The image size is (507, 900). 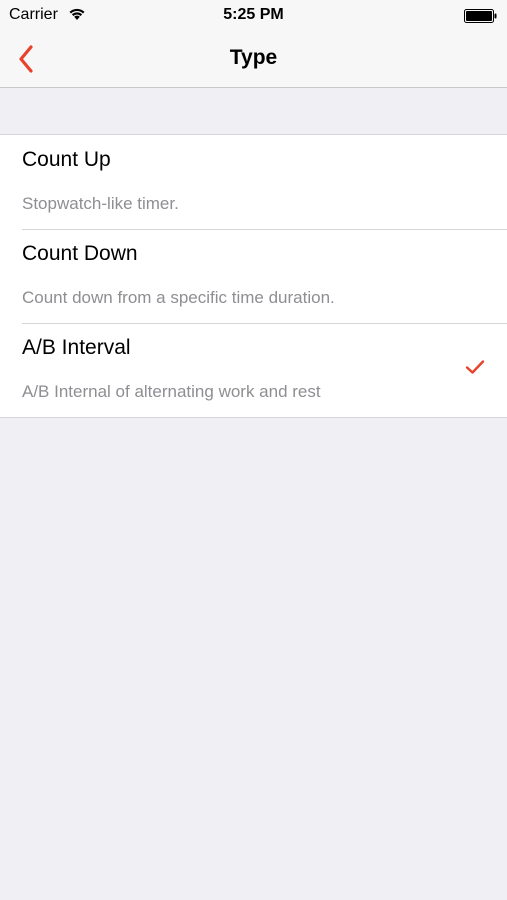 What do you see at coordinates (100, 203) in the screenshot?
I see `option-subtitle: Stopwatch-like timer.` at bounding box center [100, 203].